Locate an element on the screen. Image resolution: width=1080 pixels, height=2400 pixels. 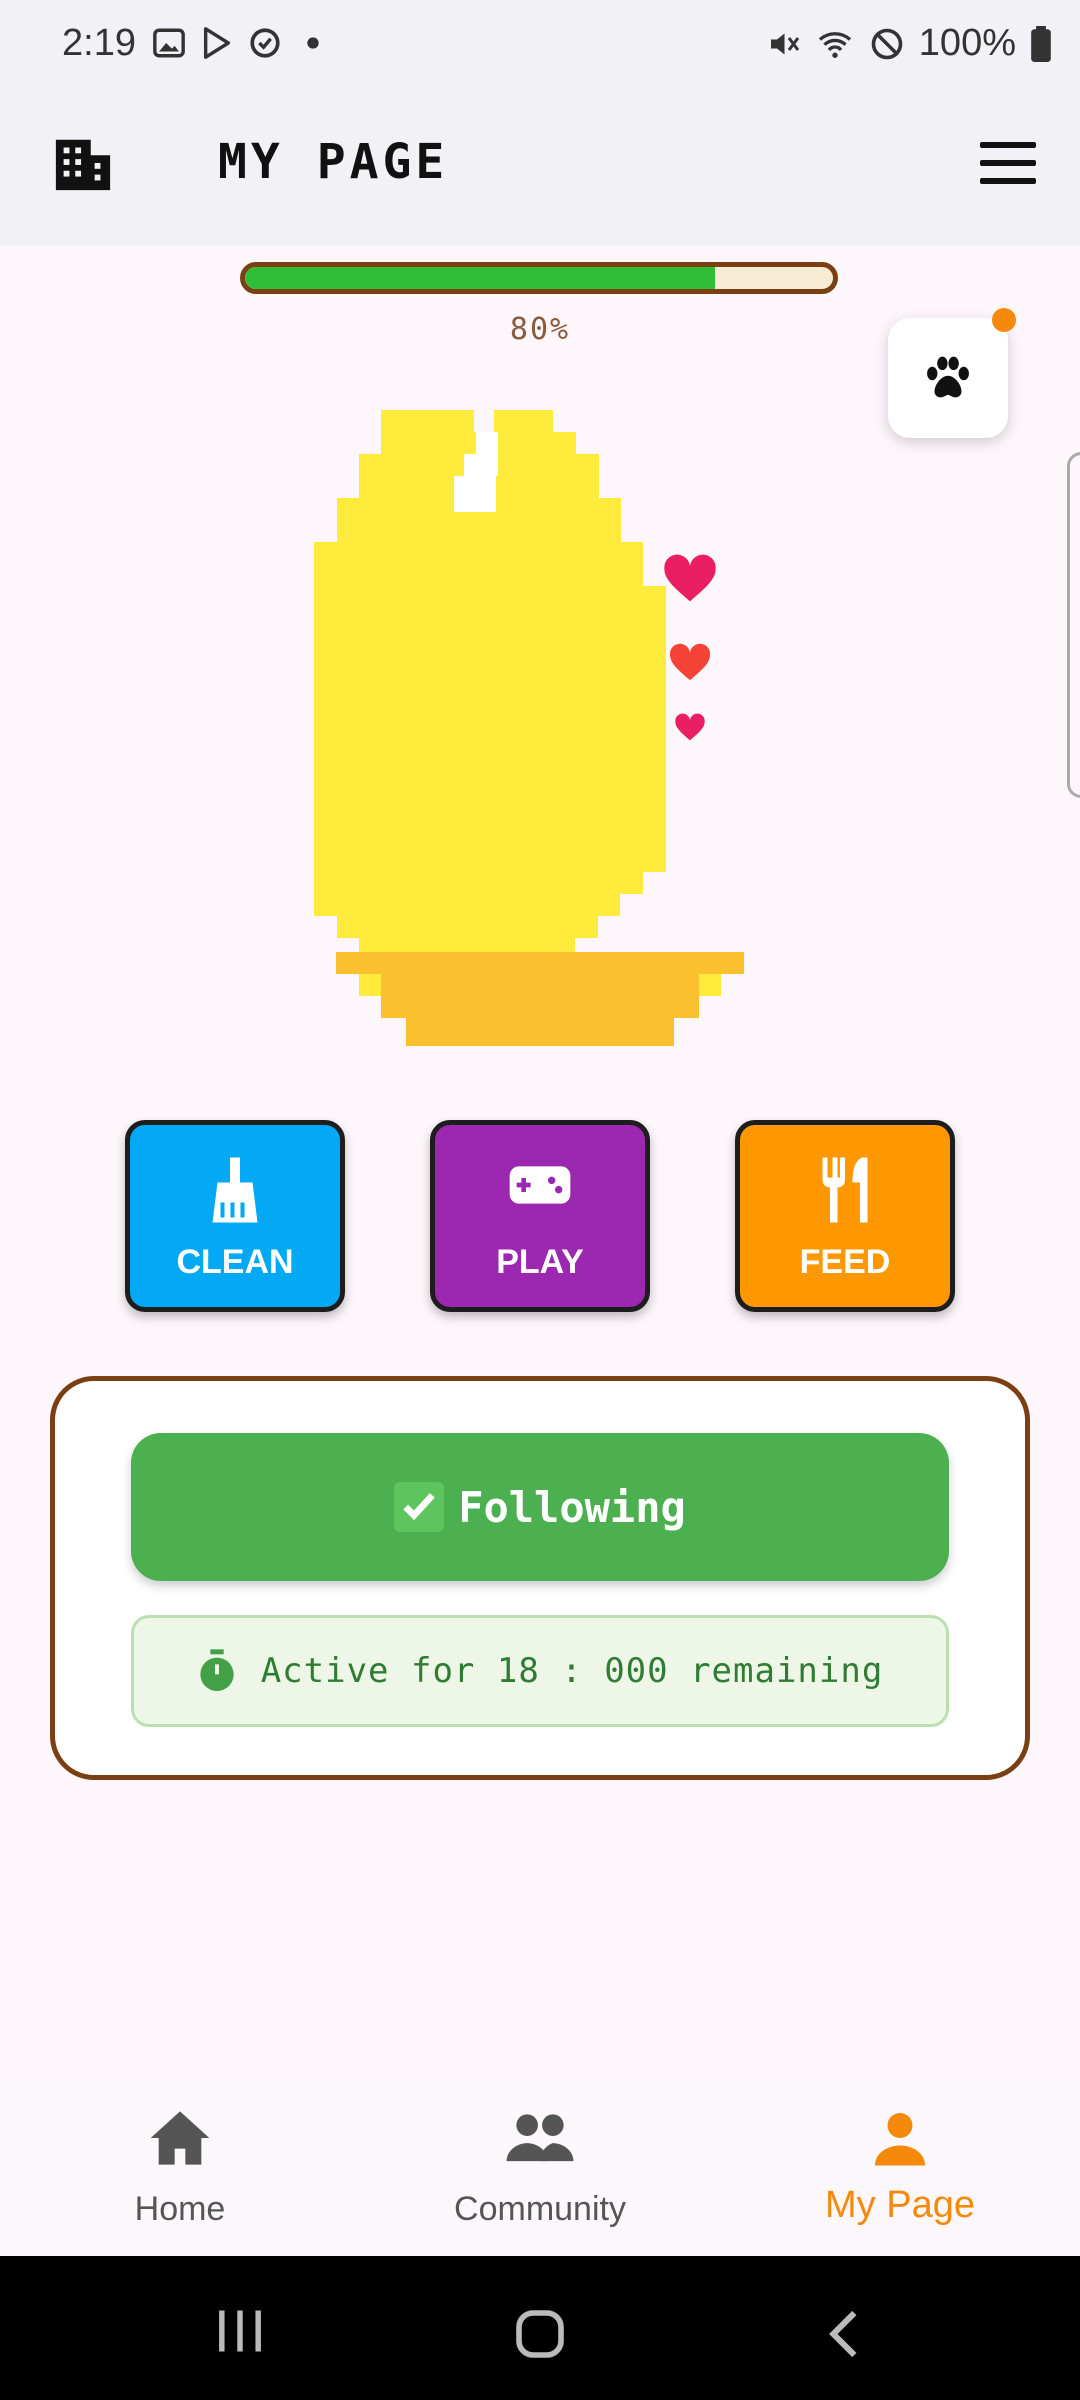
wifi-icon is located at coordinates (834, 44).